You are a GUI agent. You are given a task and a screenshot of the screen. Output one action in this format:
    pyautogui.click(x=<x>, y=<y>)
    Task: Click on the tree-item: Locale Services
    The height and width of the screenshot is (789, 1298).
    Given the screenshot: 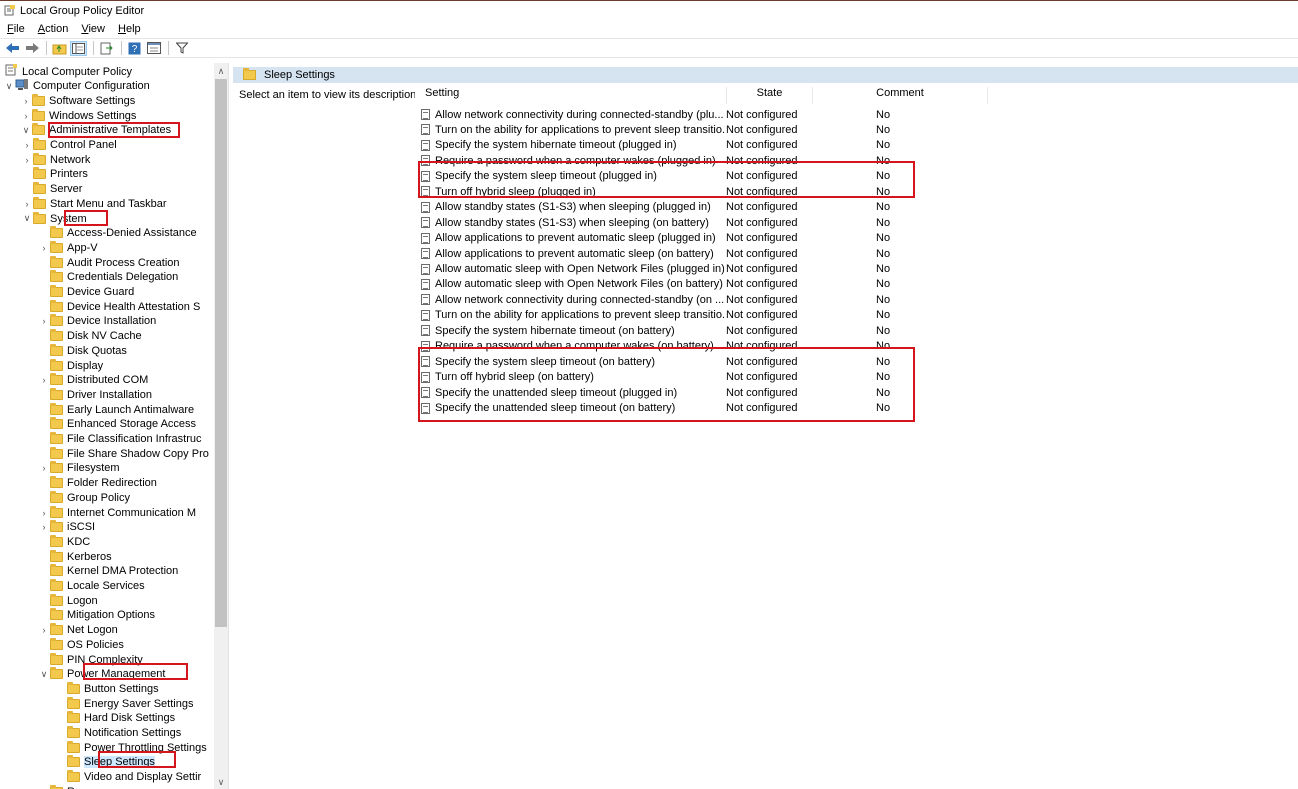 What is the action you would take?
    pyautogui.click(x=91, y=586)
    